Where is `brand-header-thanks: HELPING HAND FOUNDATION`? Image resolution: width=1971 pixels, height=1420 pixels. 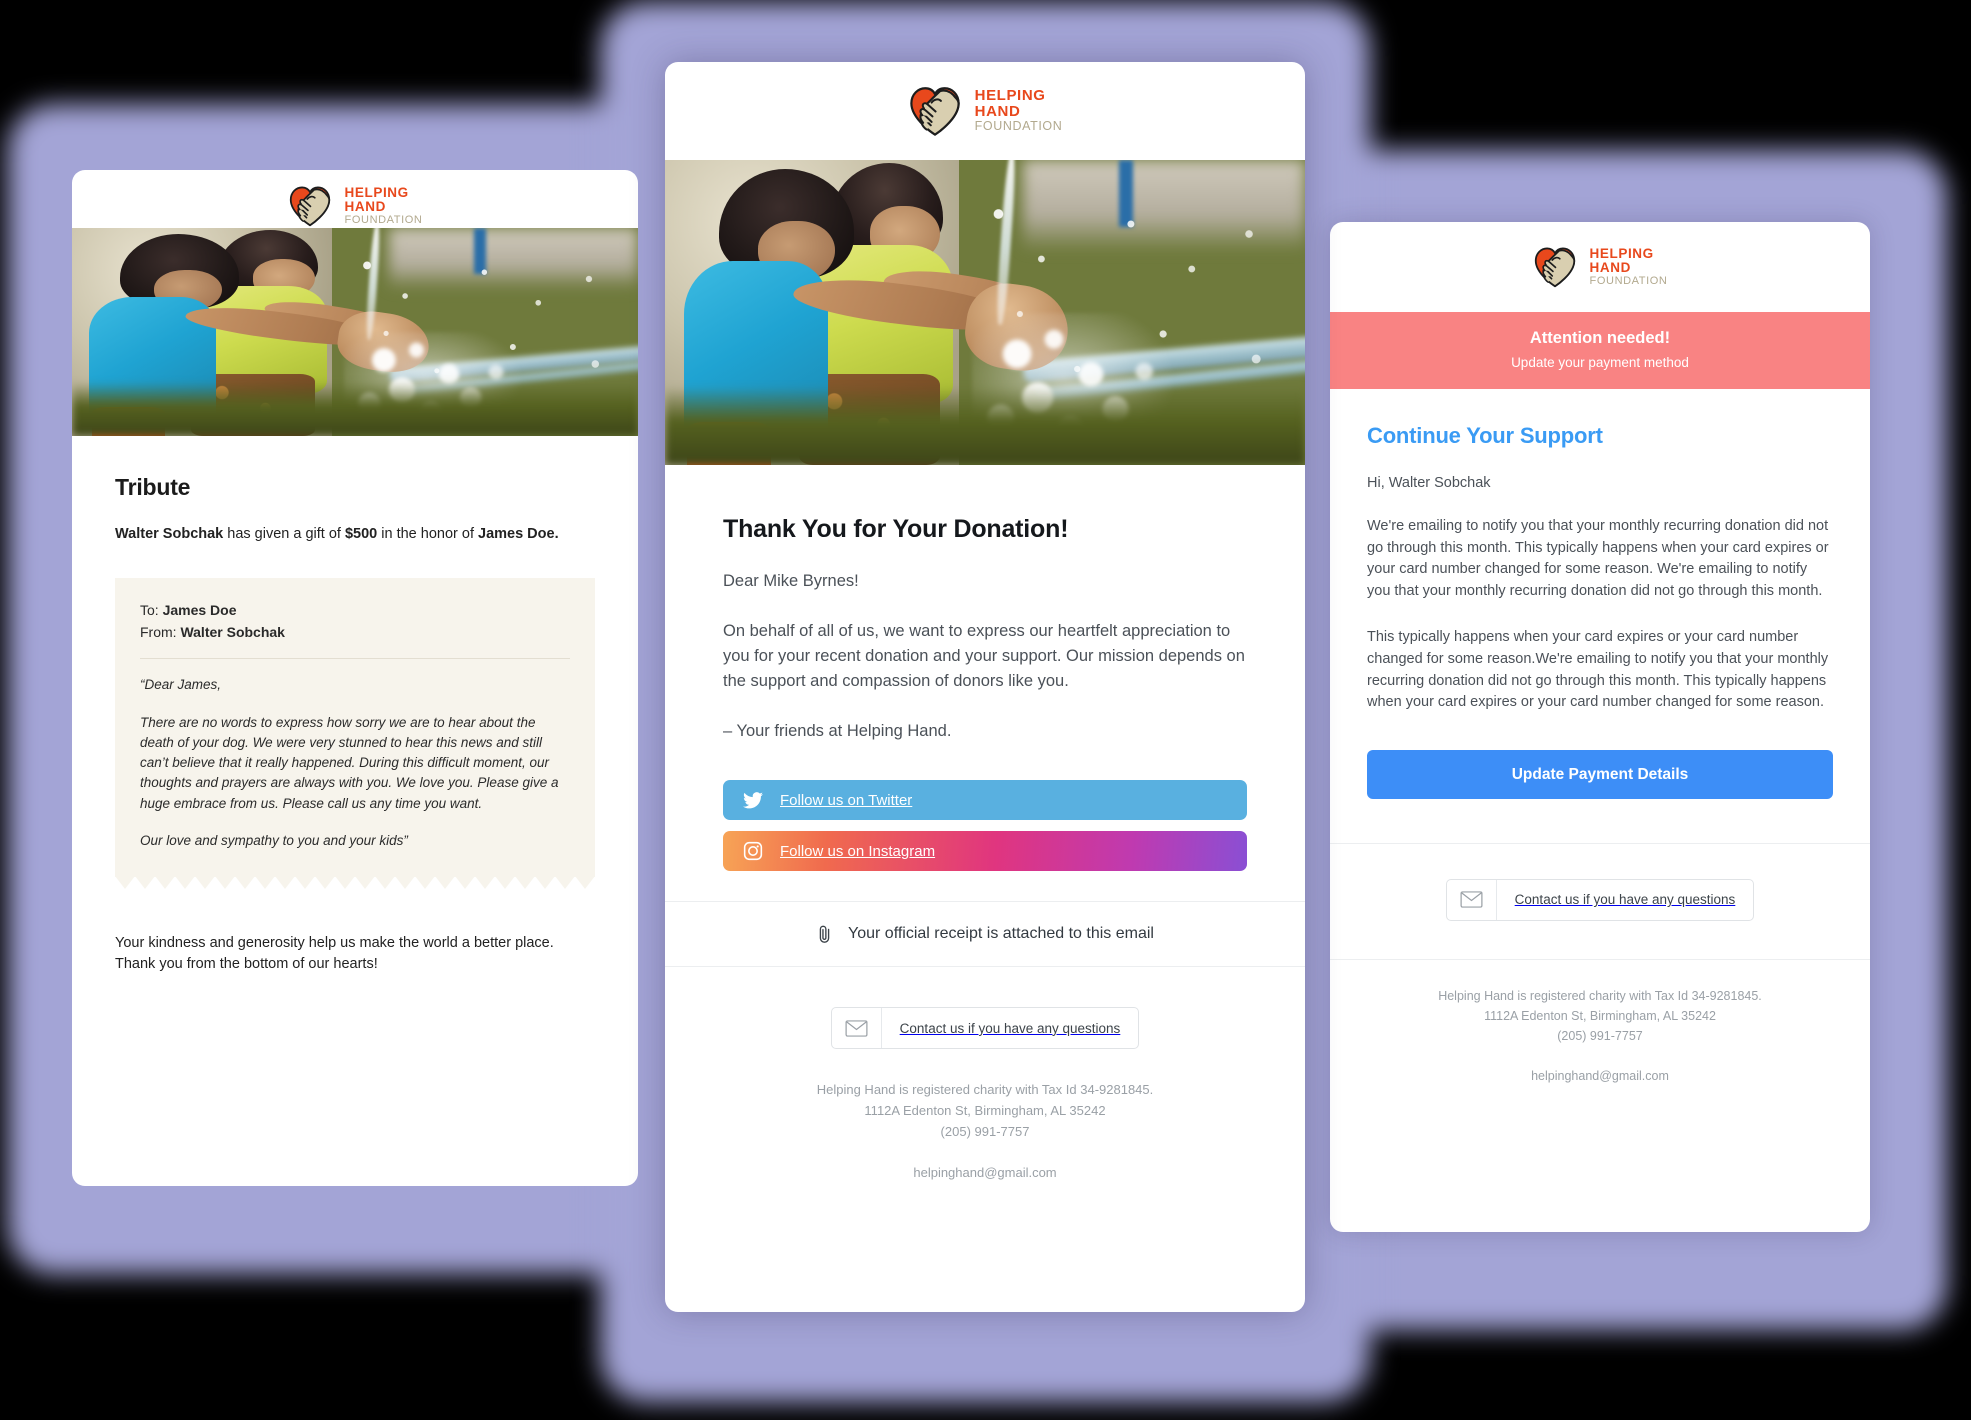
brand-header-thanks: HELPING HAND FOUNDATION is located at coordinates (985, 111).